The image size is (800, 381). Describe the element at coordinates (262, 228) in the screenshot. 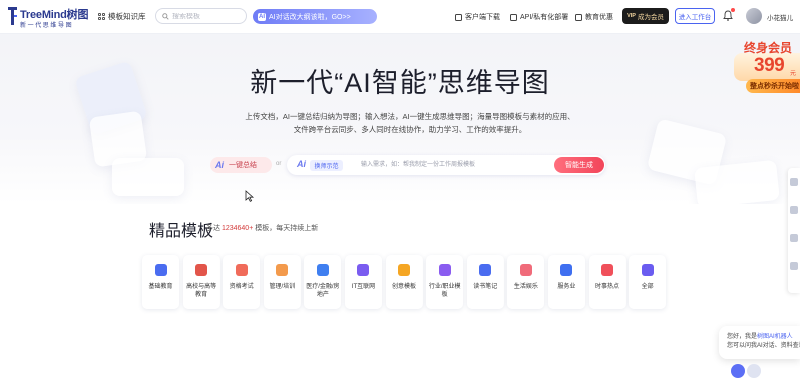

I see `section-subtitle: 多达 1234640+ 模板，每天持续上新` at that location.